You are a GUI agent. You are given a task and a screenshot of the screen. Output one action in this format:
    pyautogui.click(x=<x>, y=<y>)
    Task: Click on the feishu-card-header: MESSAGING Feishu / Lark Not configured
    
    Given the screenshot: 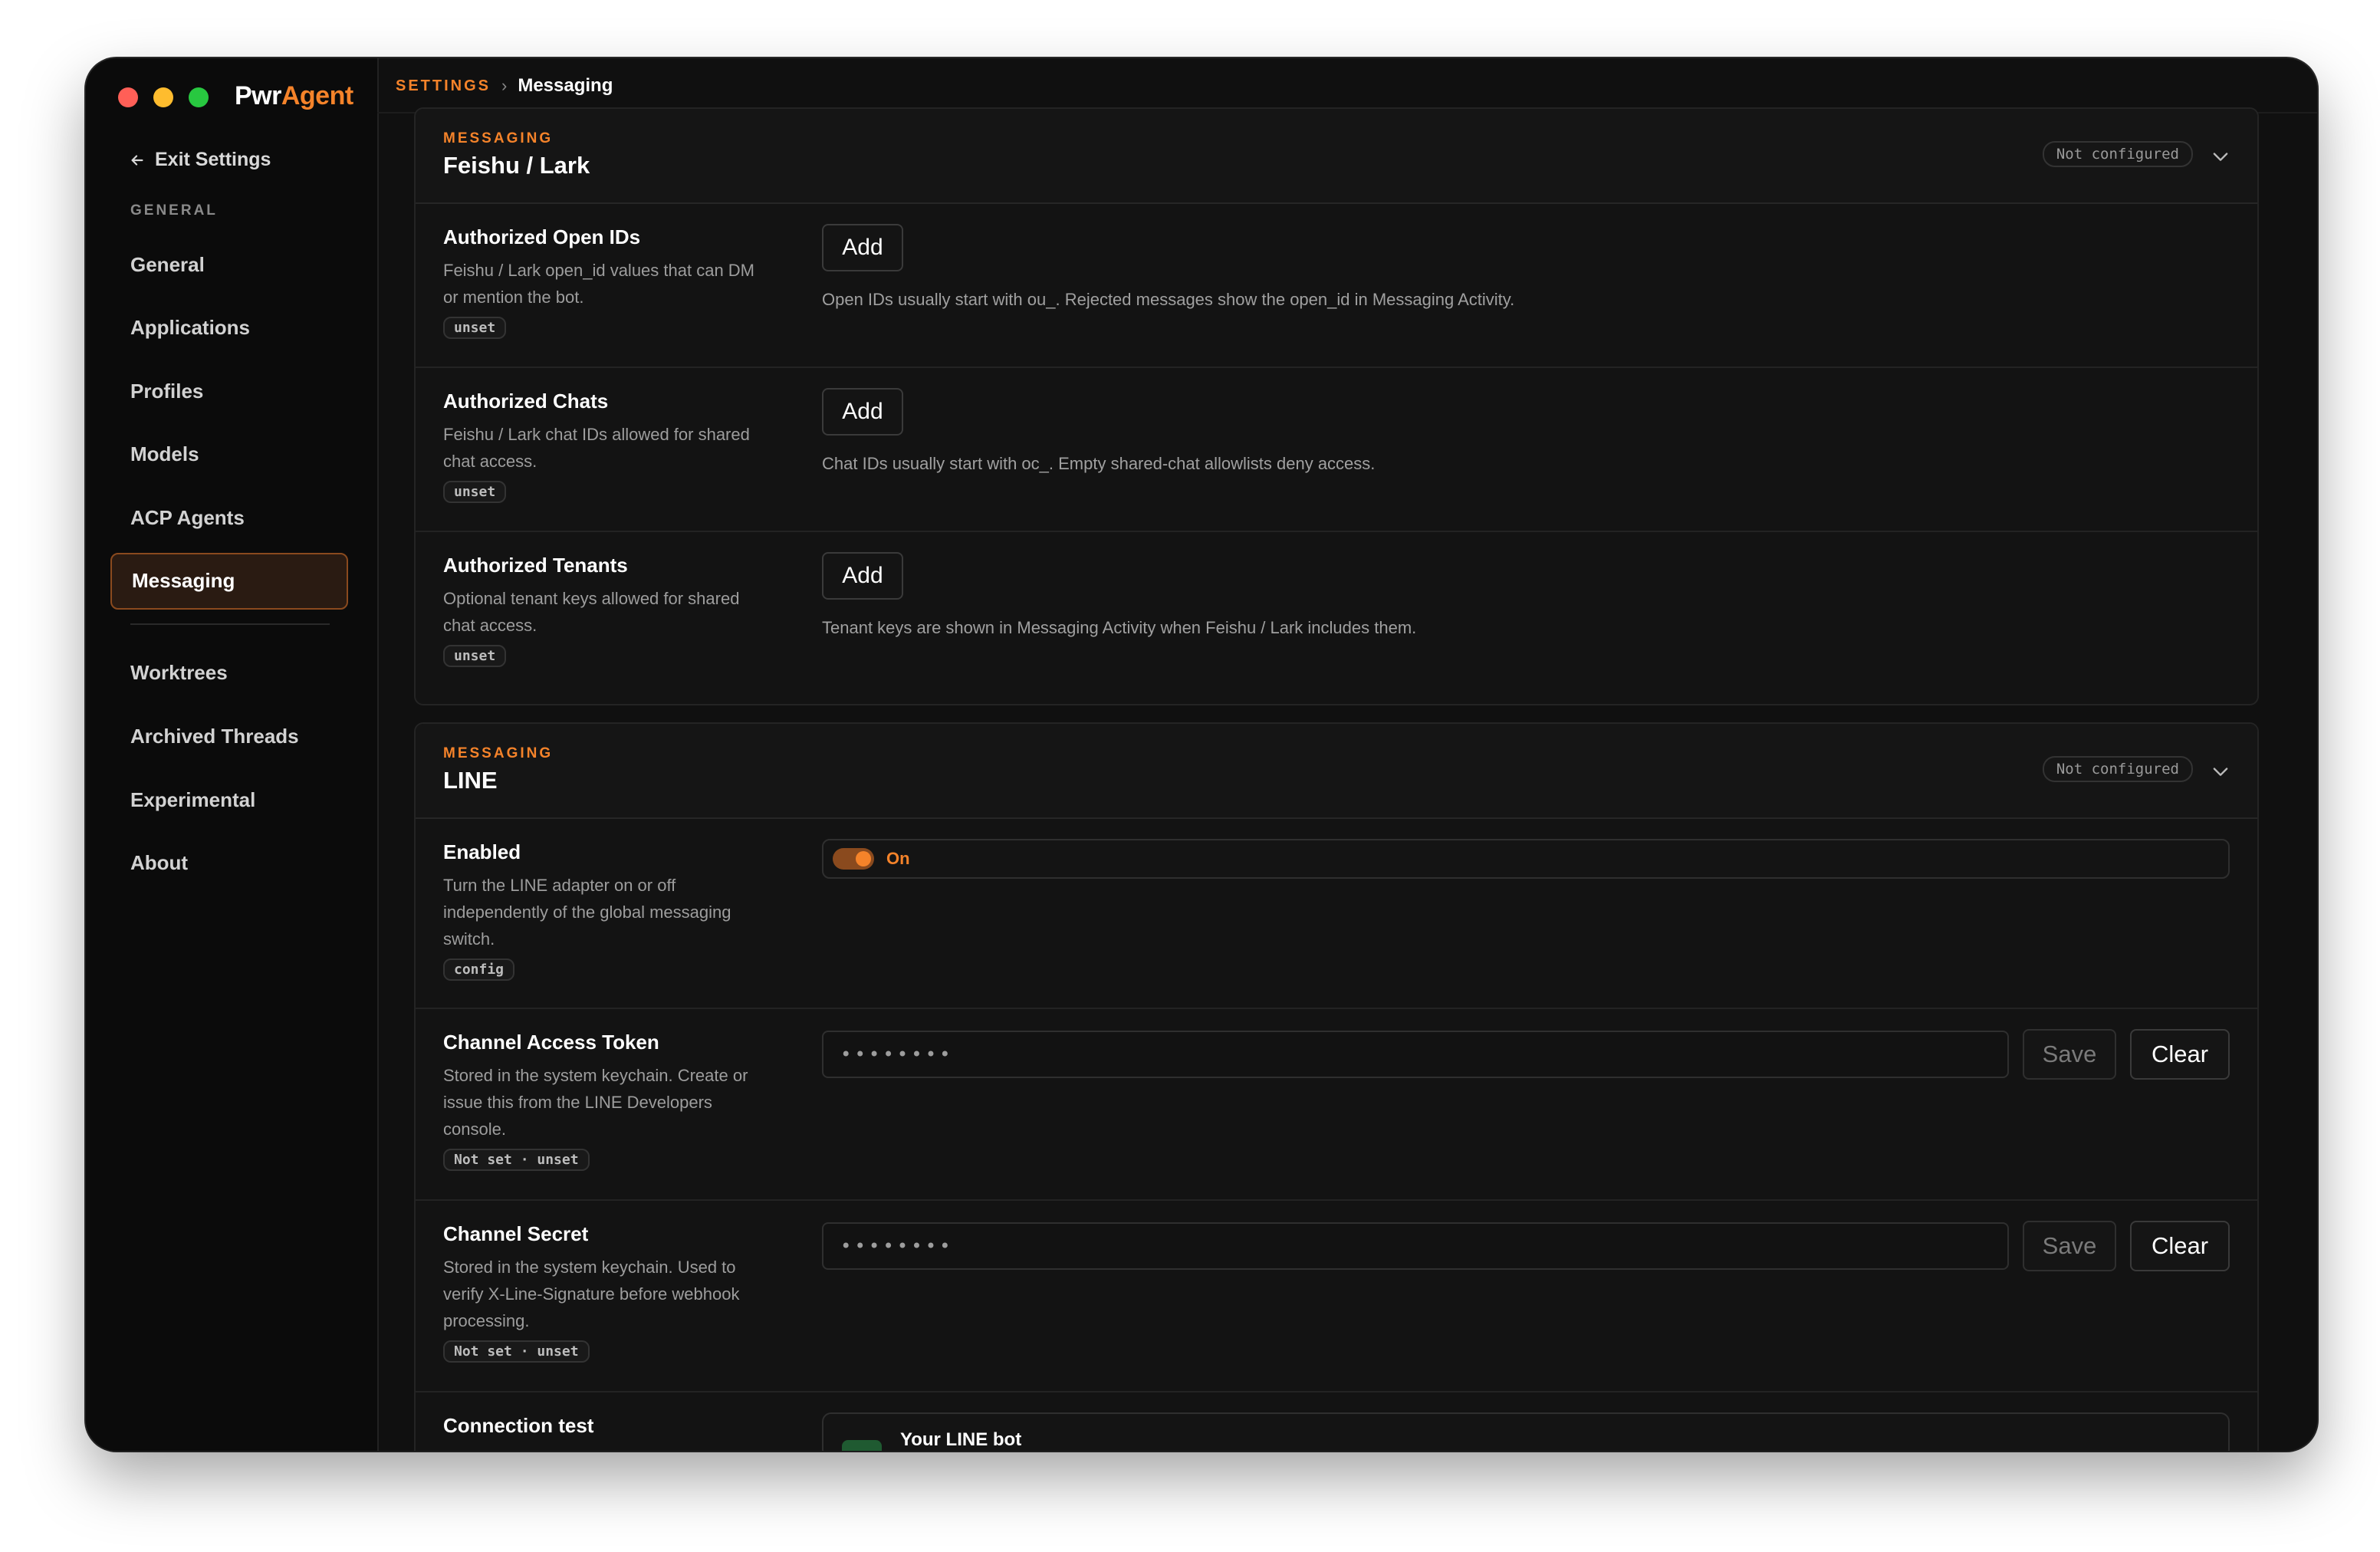 What is the action you would take?
    pyautogui.click(x=1337, y=156)
    